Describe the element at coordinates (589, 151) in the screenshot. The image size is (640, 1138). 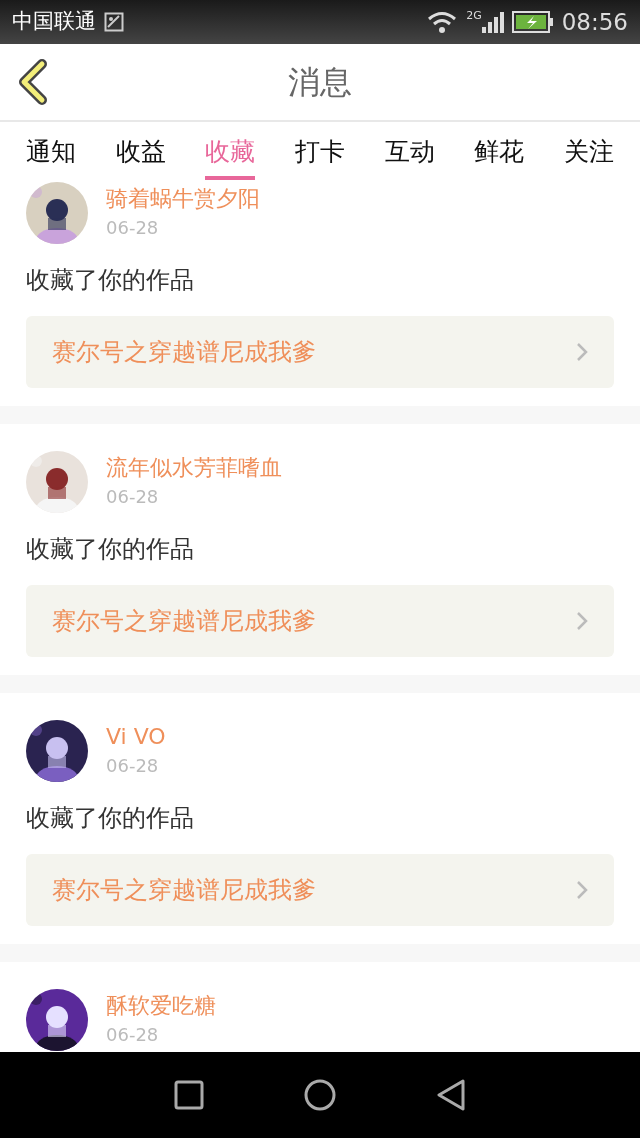
I see `tab: 关注` at that location.